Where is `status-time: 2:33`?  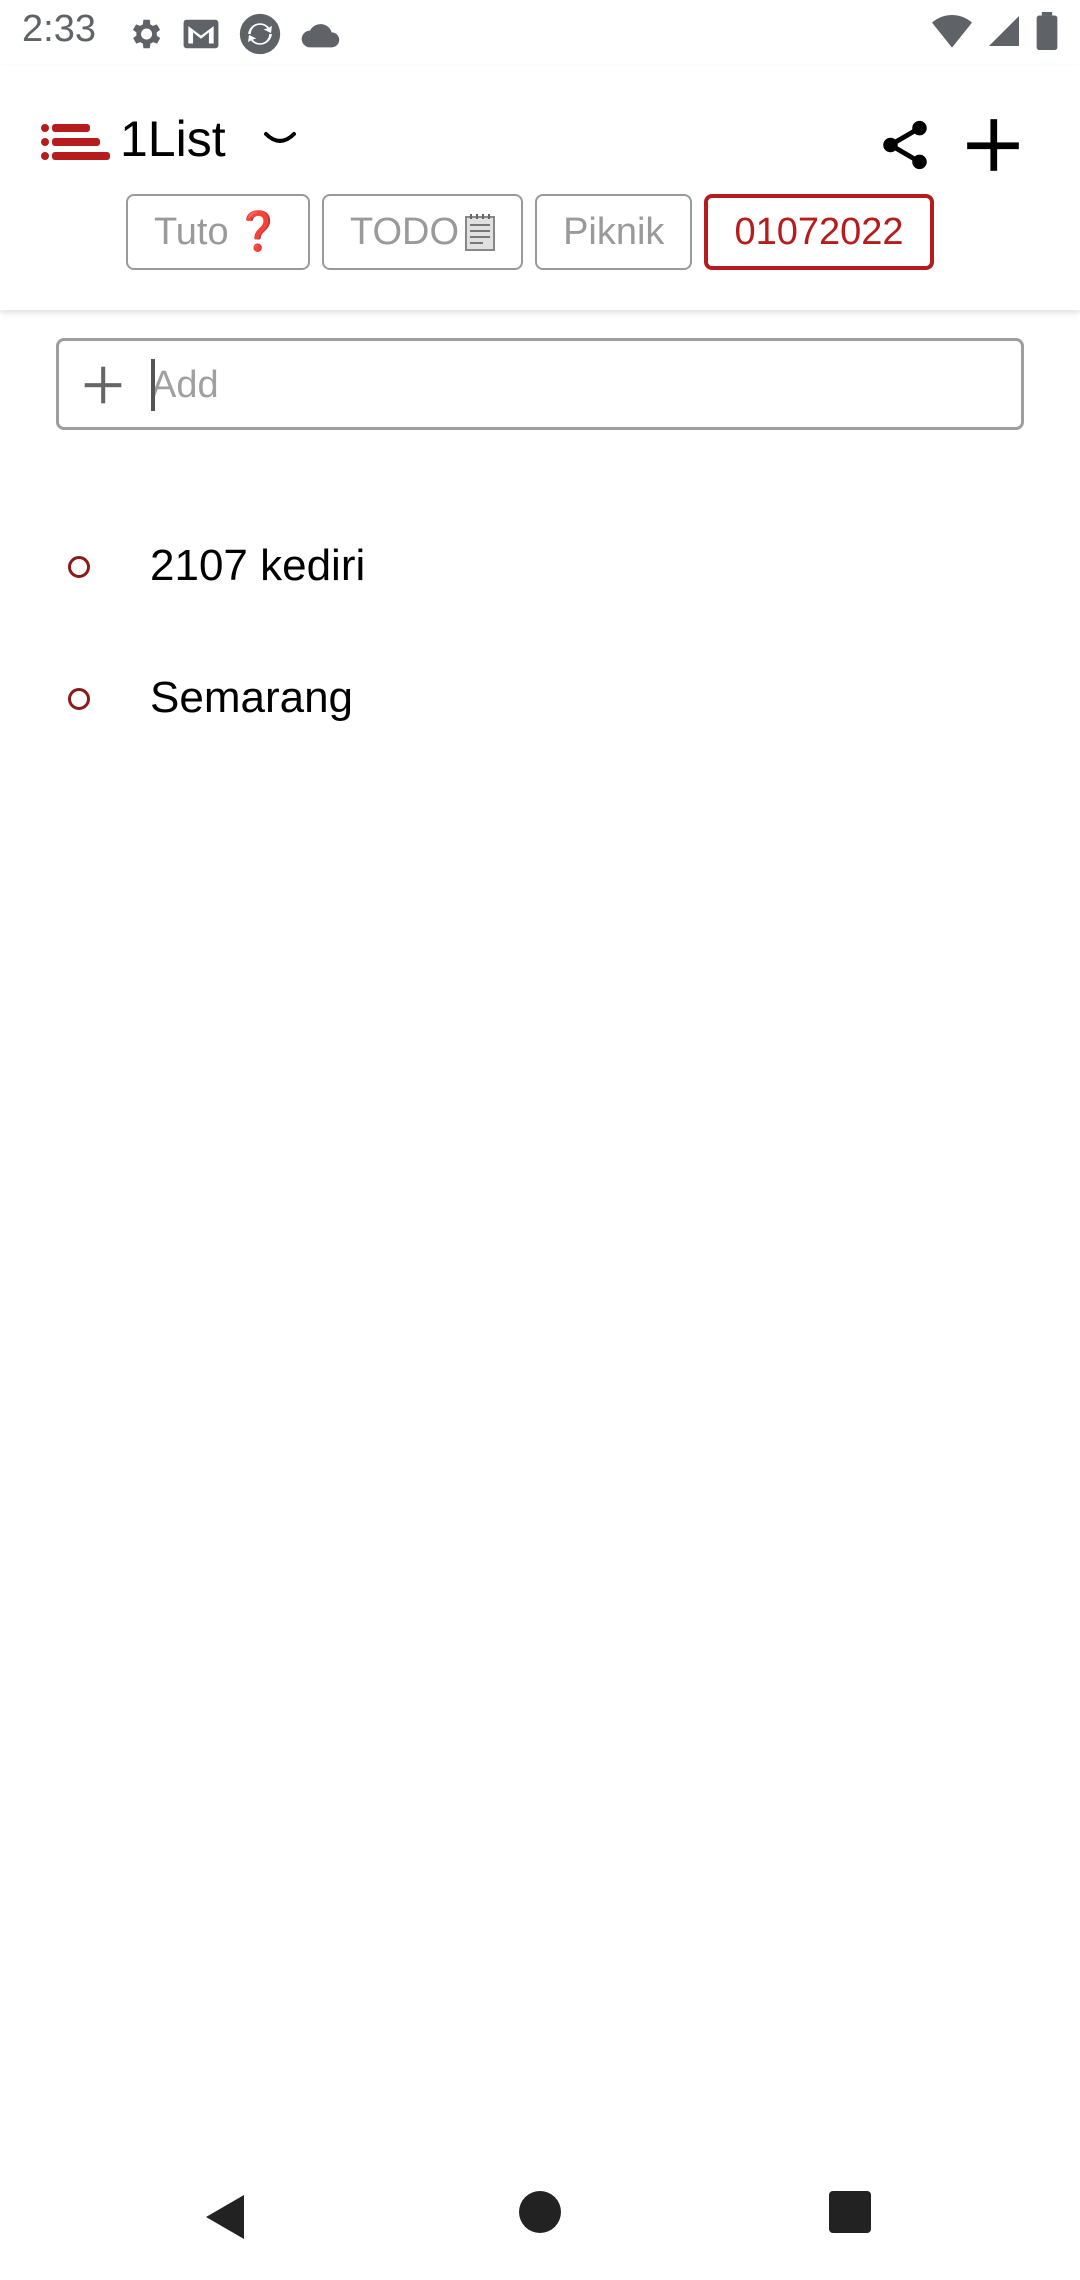 status-time: 2:33 is located at coordinates (59, 29).